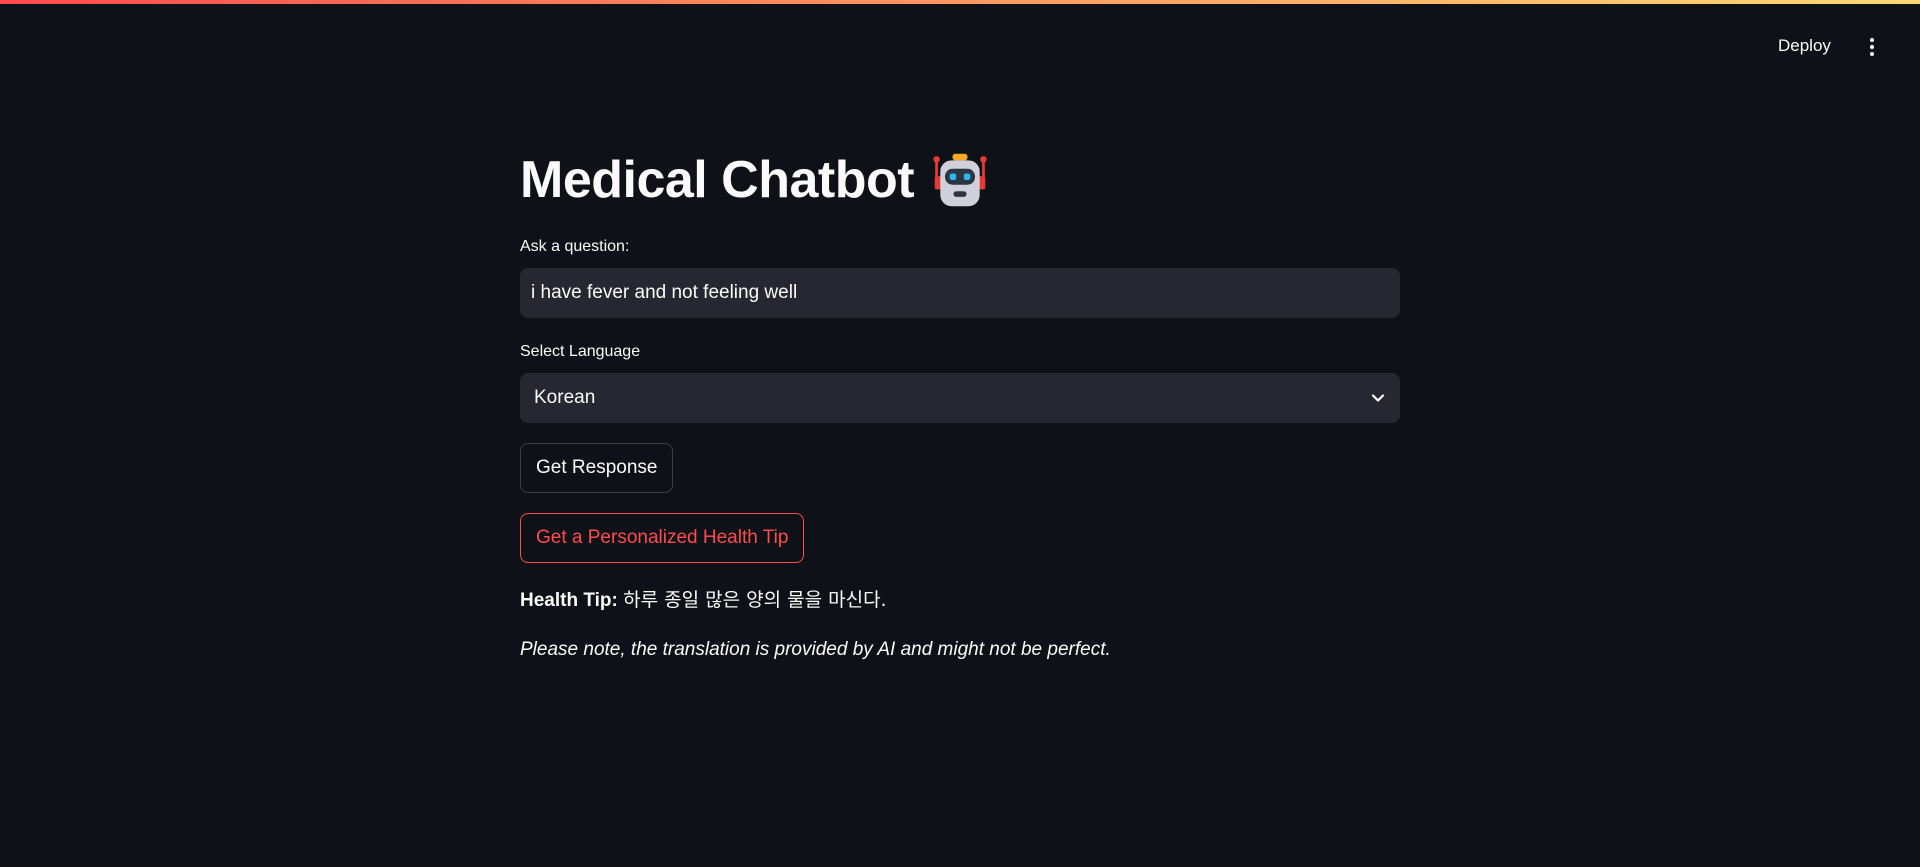  I want to click on health-tip-text: 하루 종일 많은 양의 물을 마신다., so click(755, 600).